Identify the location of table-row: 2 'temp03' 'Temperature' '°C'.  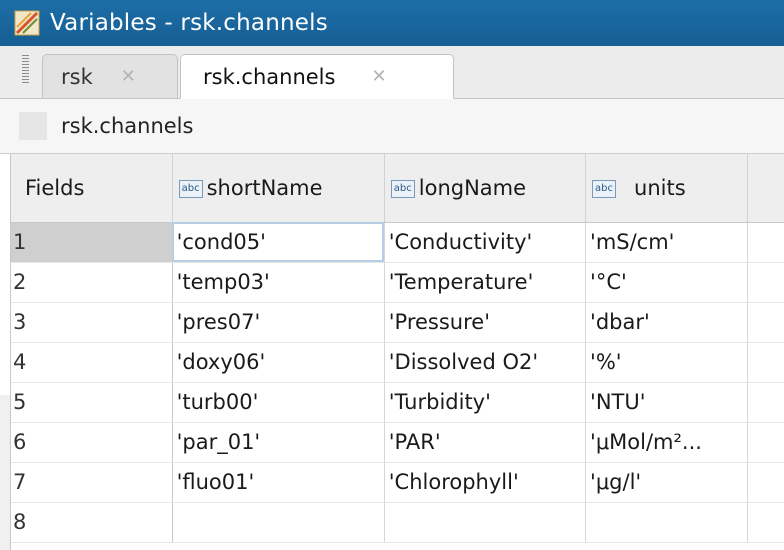
(397, 282).